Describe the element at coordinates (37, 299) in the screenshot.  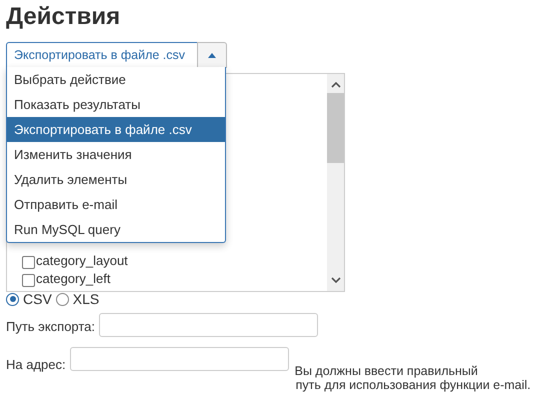
I see `radio-label: CSV` at that location.